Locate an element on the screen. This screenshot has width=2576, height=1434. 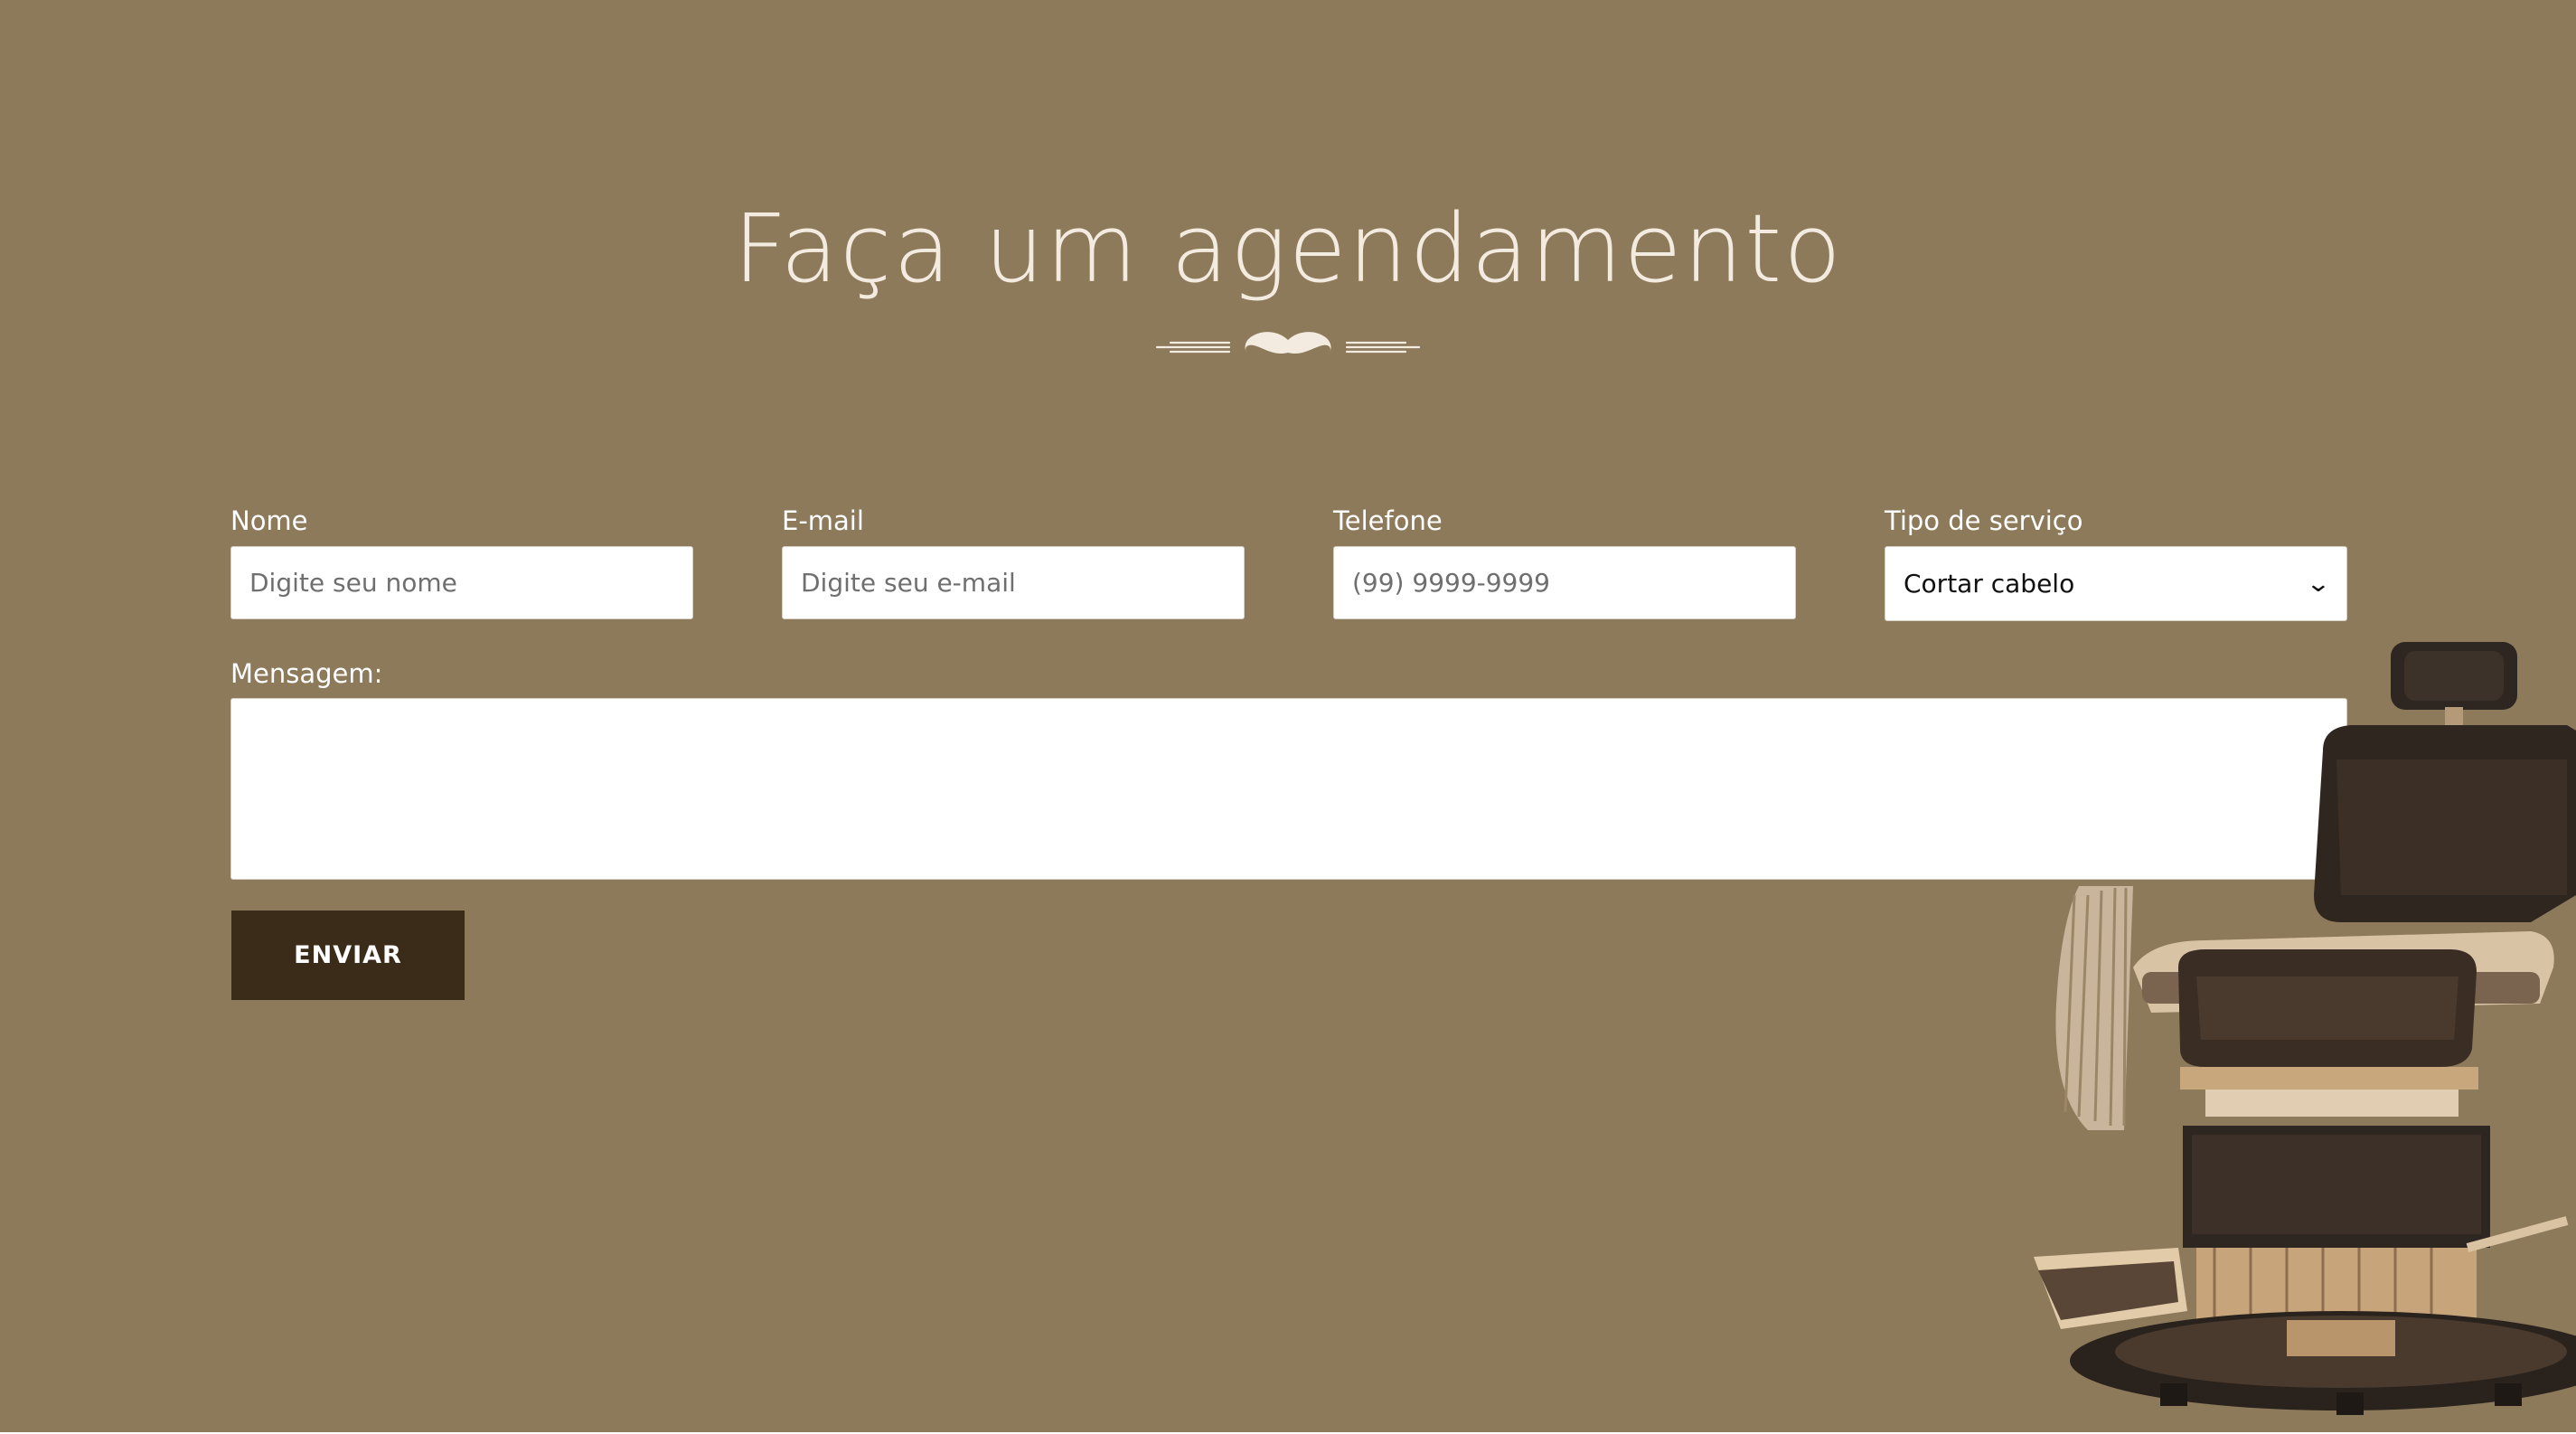
phone-label: Telefone is located at coordinates (1388, 520).